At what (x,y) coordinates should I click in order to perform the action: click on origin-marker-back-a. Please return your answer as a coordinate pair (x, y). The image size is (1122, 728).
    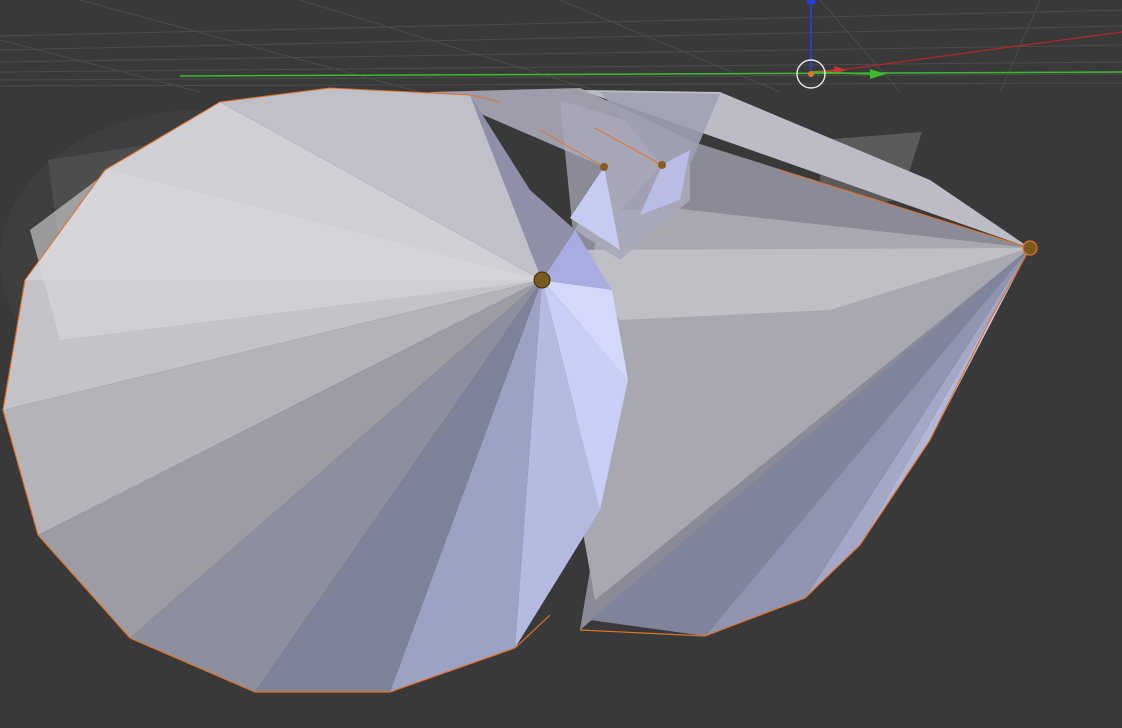
    Looking at the image, I should click on (604, 167).